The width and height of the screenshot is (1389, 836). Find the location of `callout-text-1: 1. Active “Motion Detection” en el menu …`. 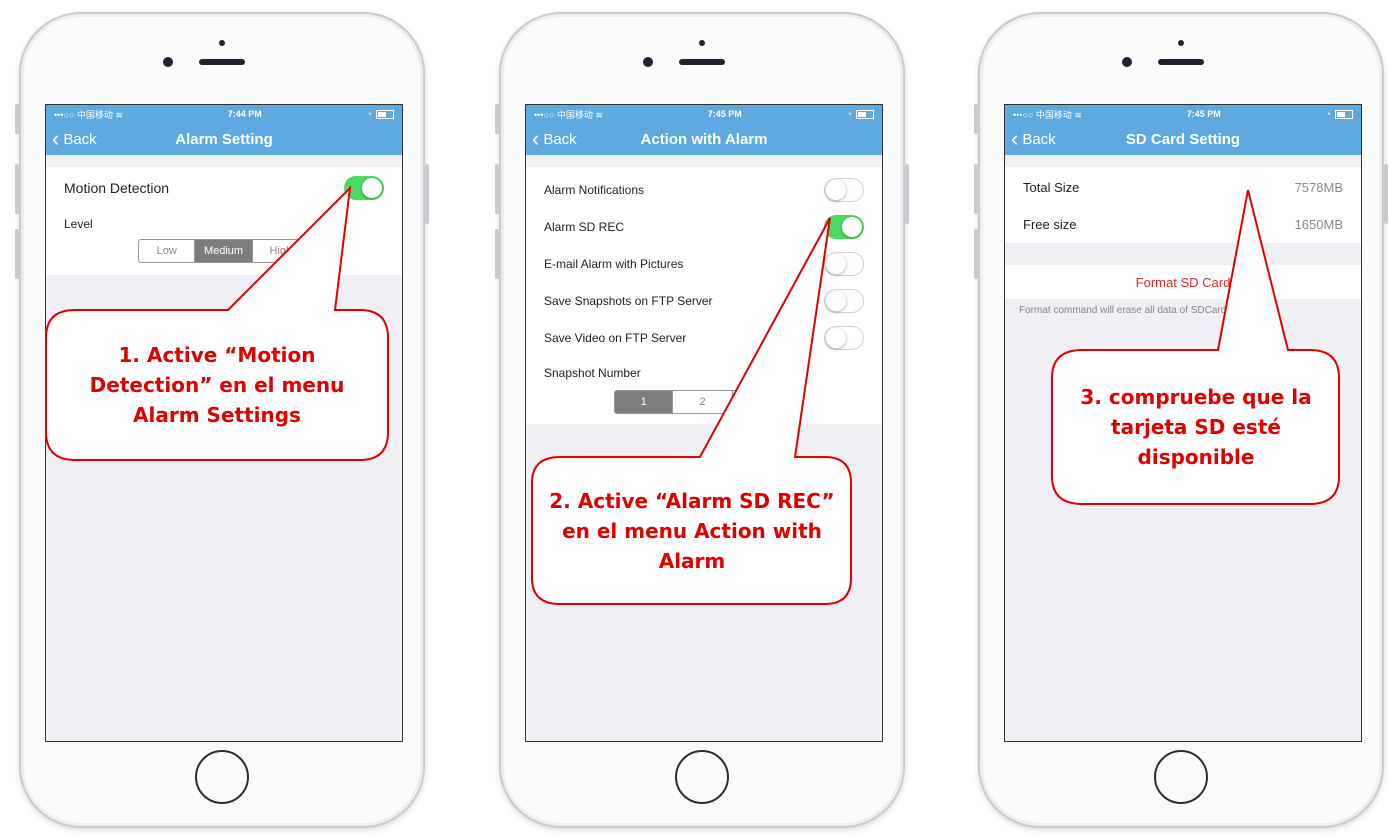

callout-text-1: 1. Active “Motion Detection” en el menu … is located at coordinates (217, 385).